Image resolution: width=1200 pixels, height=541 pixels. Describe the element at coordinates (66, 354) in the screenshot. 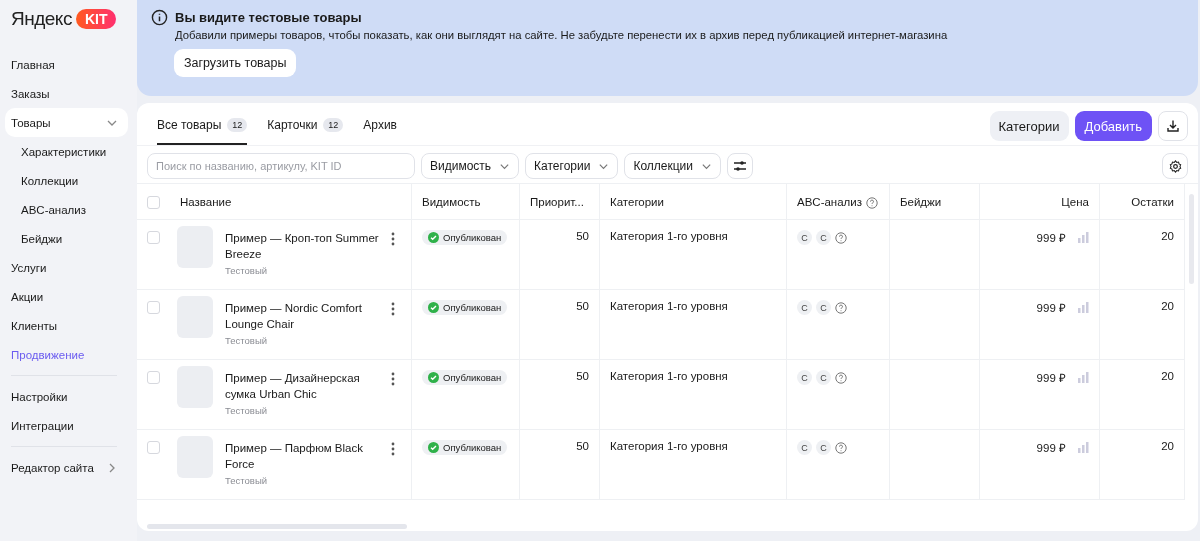

I see `sidebar-item: Продвижение` at that location.